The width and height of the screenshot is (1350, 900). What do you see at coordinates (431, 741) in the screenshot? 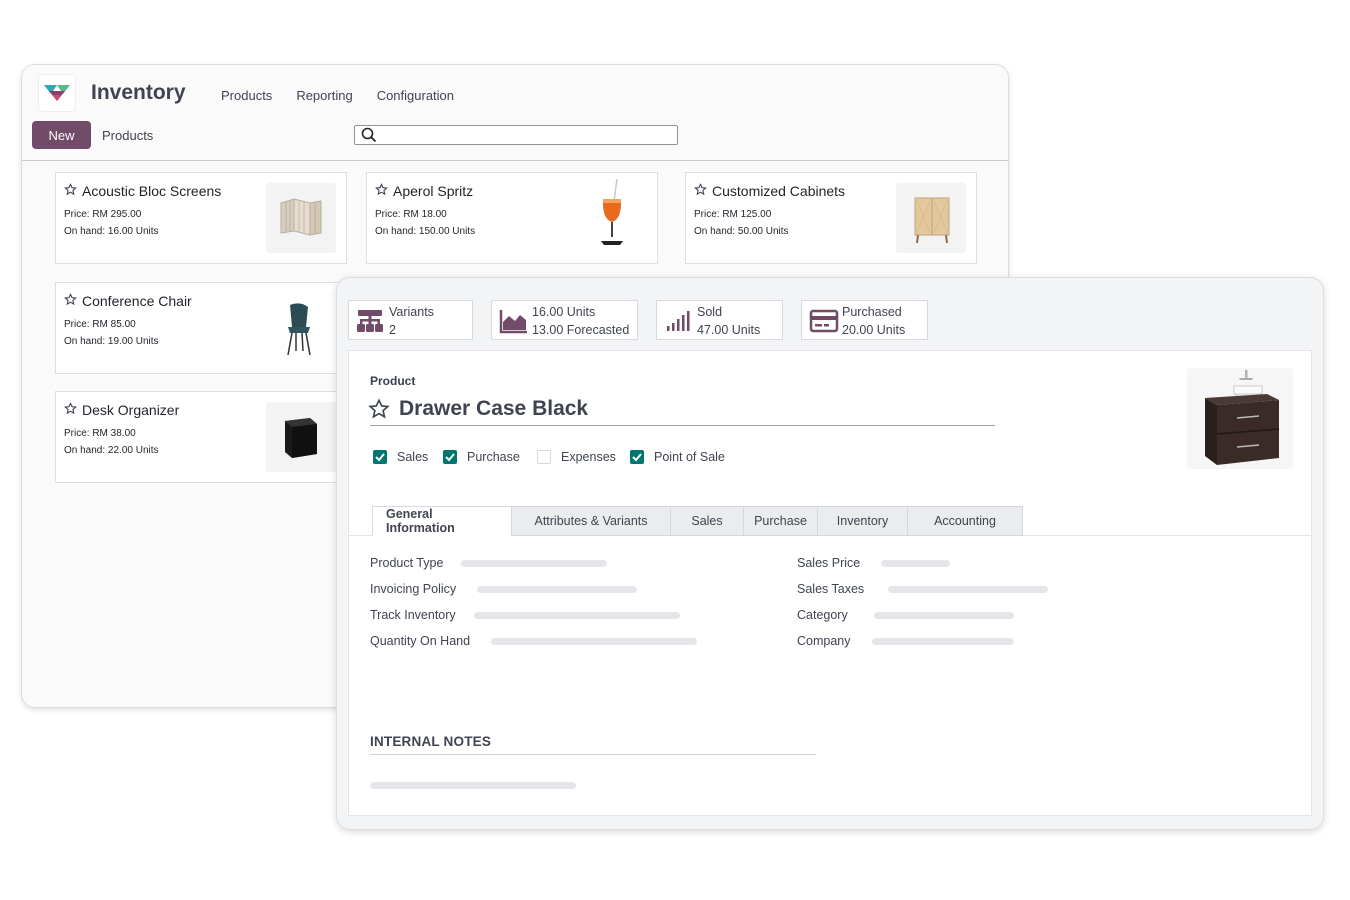
I see `internal-notes-title: INTERNAL NOTES` at bounding box center [431, 741].